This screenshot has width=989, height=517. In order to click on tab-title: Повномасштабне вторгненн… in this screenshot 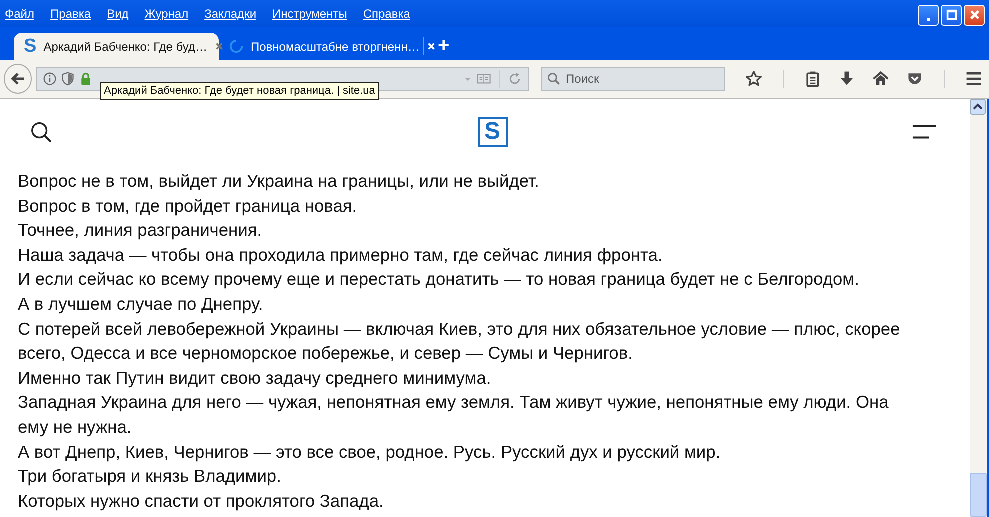, I will do `click(335, 47)`.